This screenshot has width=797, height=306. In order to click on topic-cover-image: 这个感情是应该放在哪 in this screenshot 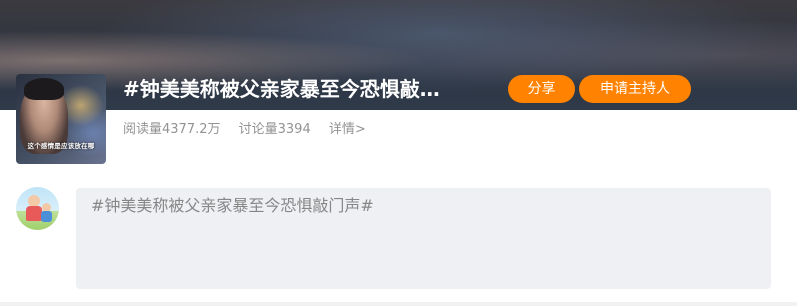, I will do `click(61, 119)`.